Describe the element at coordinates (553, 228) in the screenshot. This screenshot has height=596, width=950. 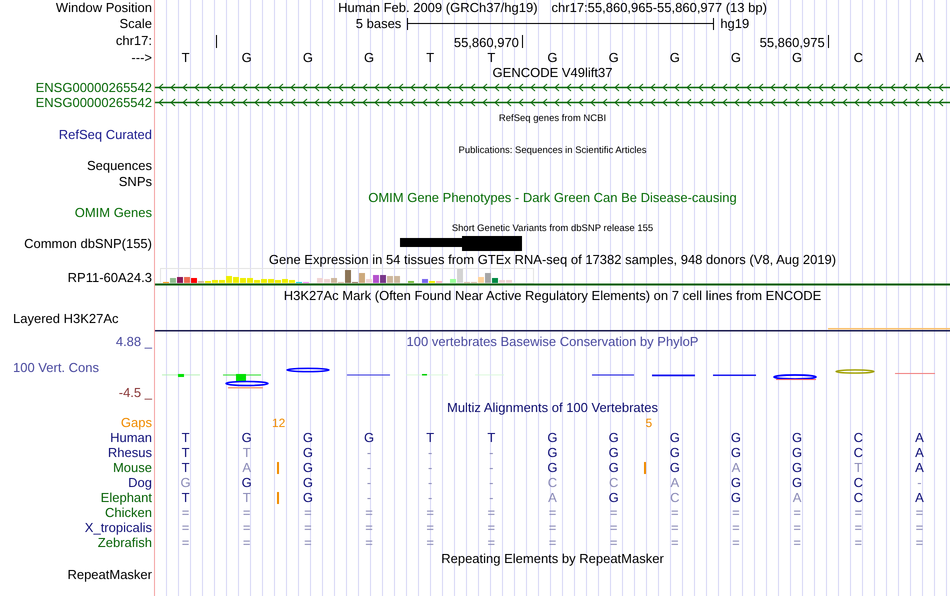
I see `track-title: Short Genetic Variants from dbSNP release 155` at that location.